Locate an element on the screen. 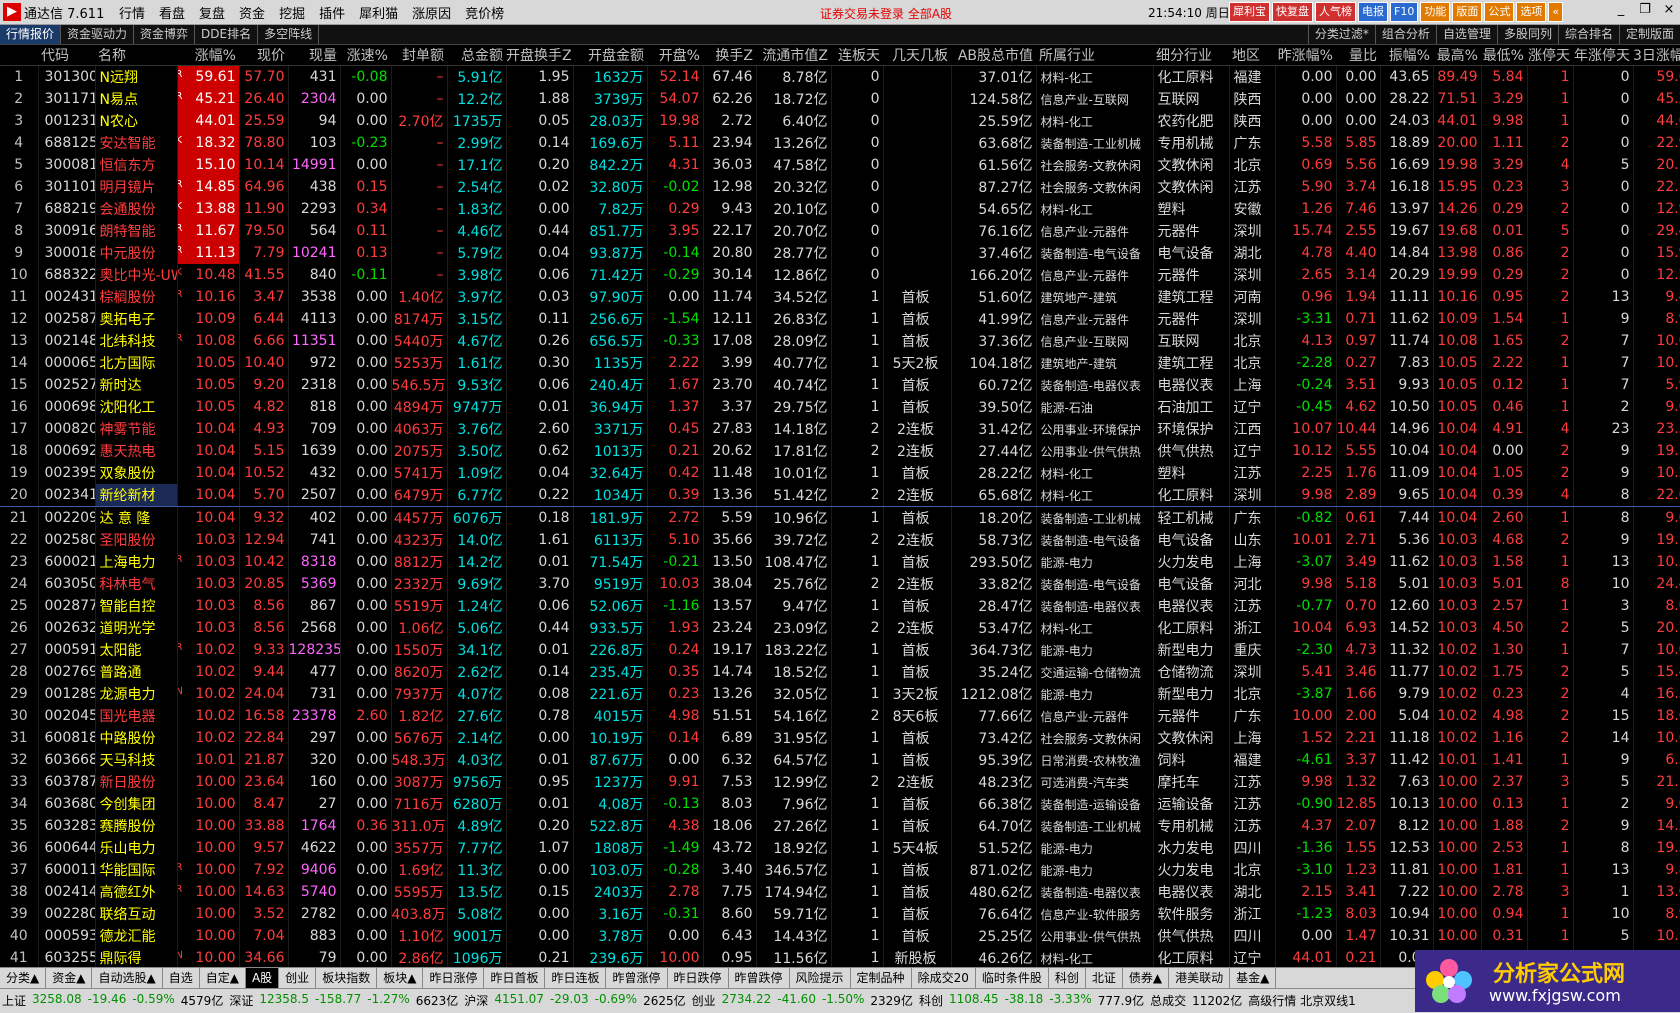 The width and height of the screenshot is (1680, 1013). column-header: 封单额 is located at coordinates (419, 55).